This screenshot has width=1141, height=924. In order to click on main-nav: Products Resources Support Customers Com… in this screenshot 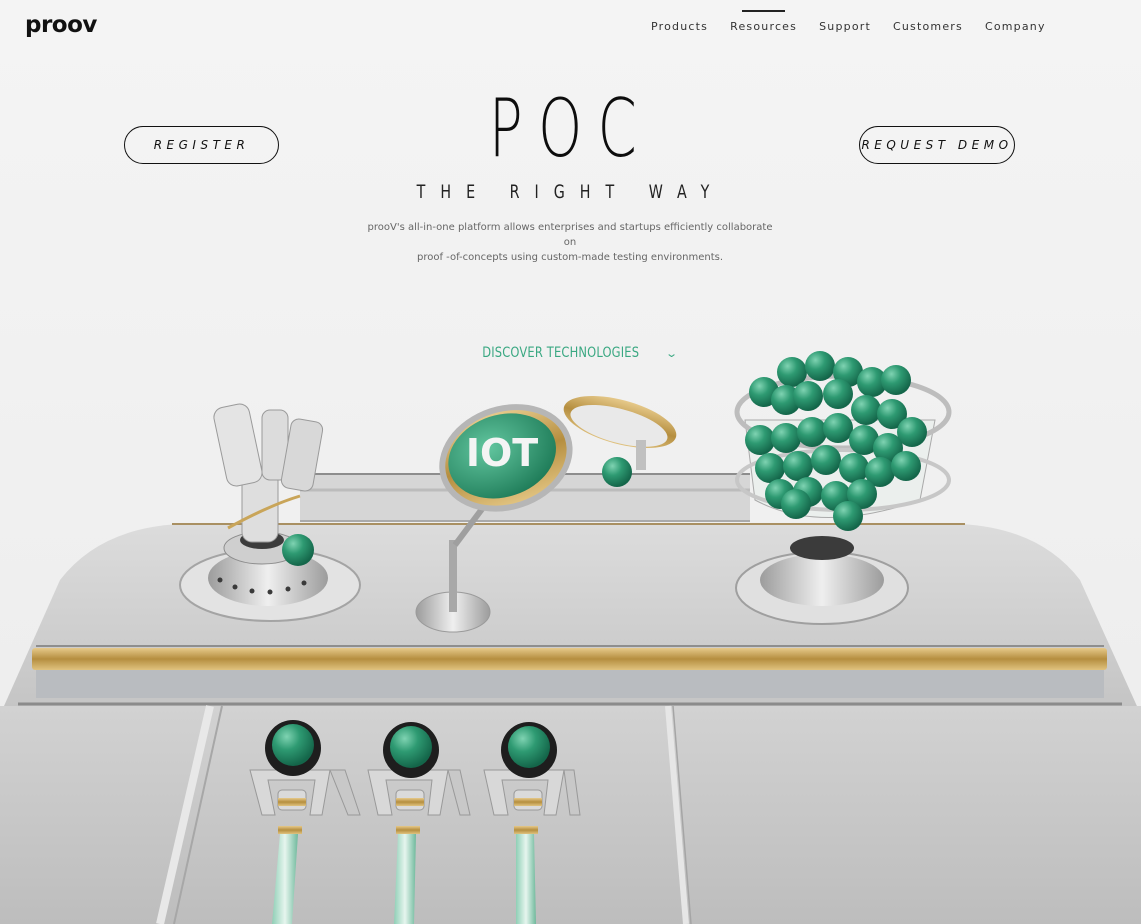, I will do `click(848, 21)`.